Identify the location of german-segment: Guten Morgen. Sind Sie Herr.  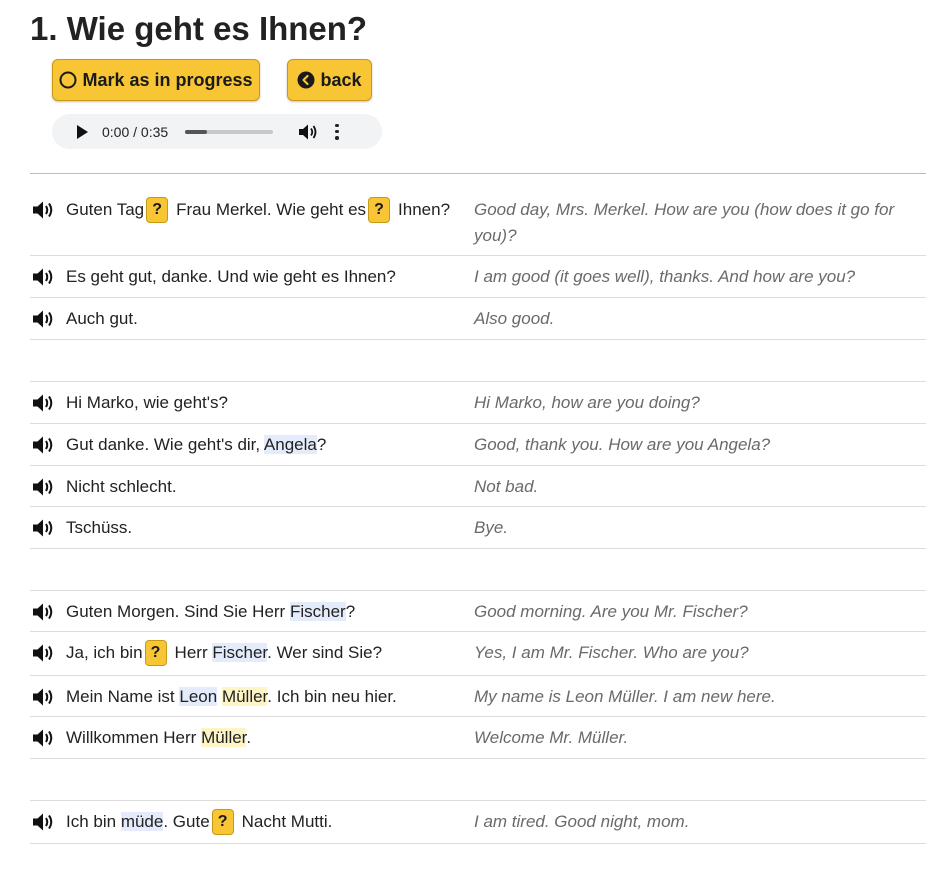
(178, 611).